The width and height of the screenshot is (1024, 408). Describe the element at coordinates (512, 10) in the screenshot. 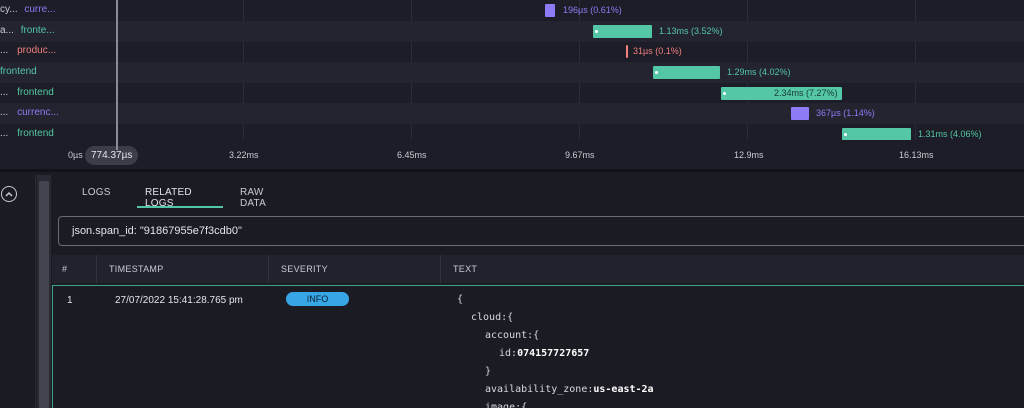

I see `span-row: cy... curre... 196µs (0.61%)` at that location.